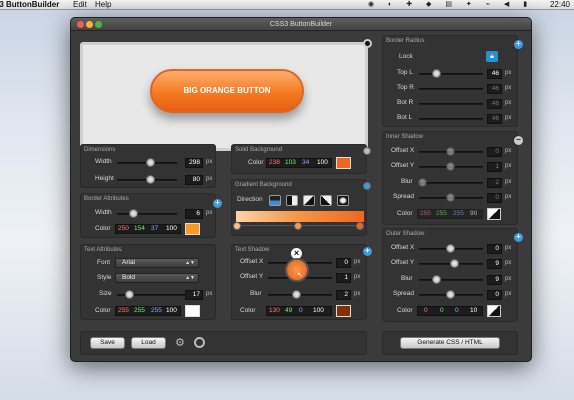 This screenshot has width=574, height=400. Describe the element at coordinates (275, 200) in the screenshot. I see `direction-vertical-icon` at that location.